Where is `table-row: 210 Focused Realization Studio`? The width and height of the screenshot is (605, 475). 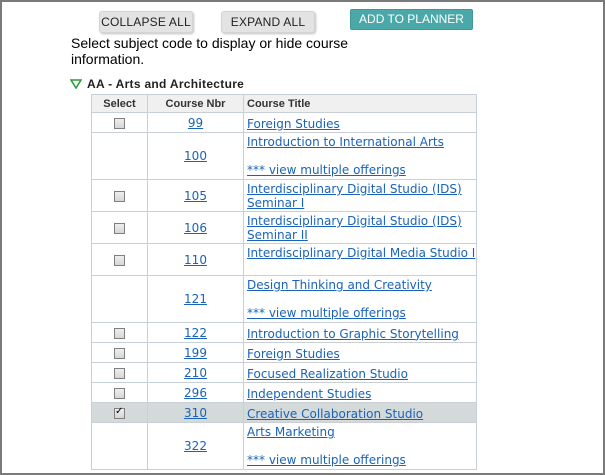 table-row: 210 Focused Realization Studio is located at coordinates (284, 372).